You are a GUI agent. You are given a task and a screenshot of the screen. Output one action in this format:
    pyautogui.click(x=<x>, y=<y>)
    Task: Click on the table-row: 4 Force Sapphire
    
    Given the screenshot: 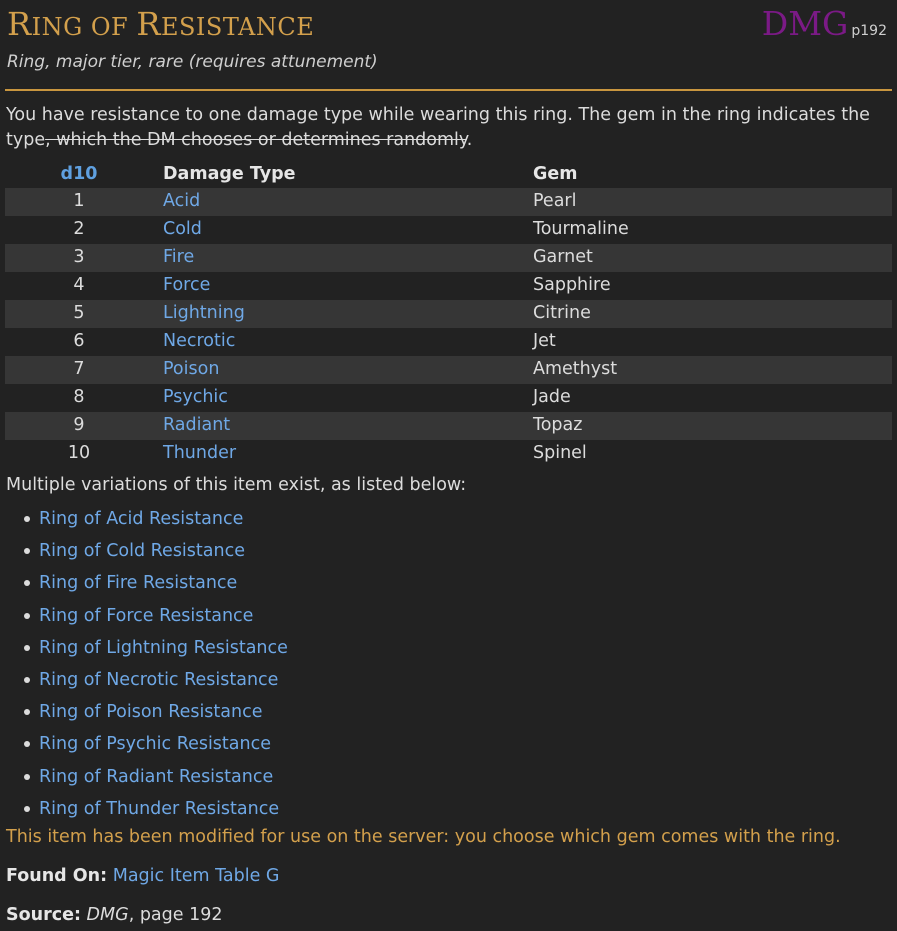 What is the action you would take?
    pyautogui.click(x=448, y=286)
    